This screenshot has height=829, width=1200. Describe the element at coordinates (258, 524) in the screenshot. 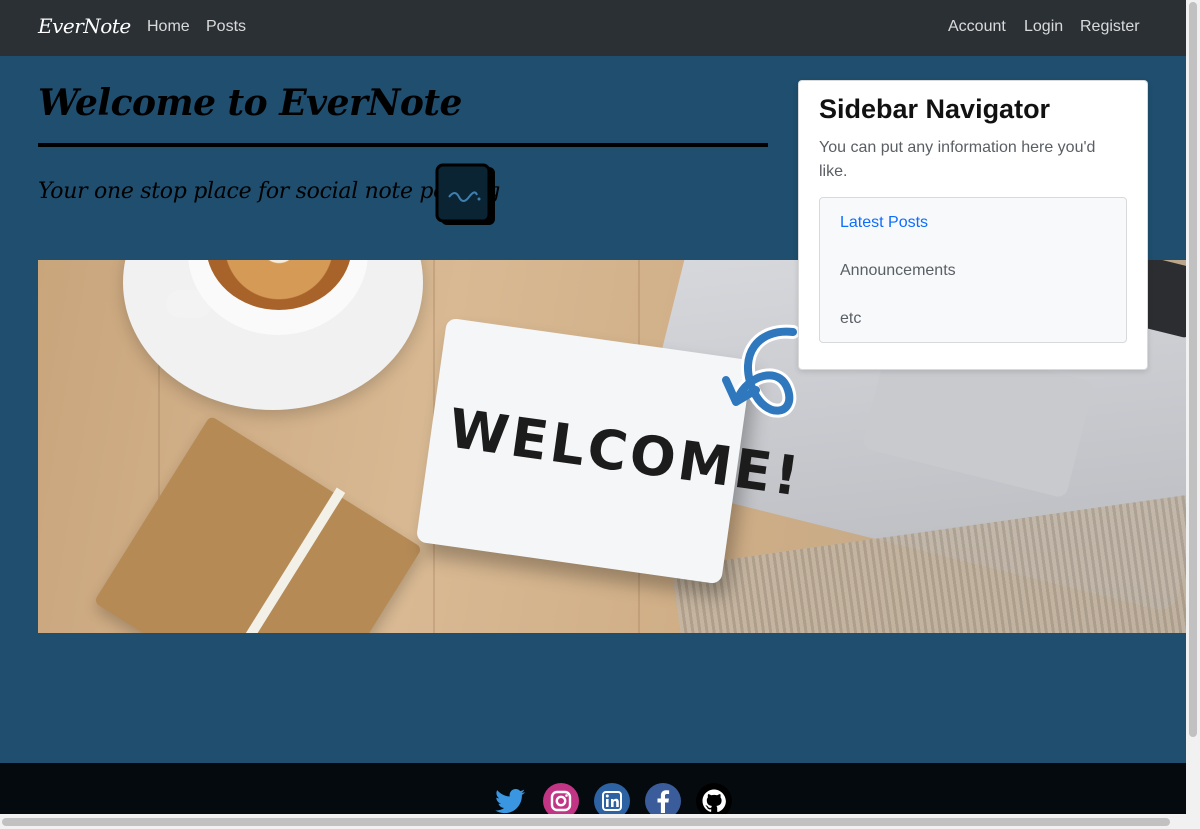

I see `notebook-shape` at that location.